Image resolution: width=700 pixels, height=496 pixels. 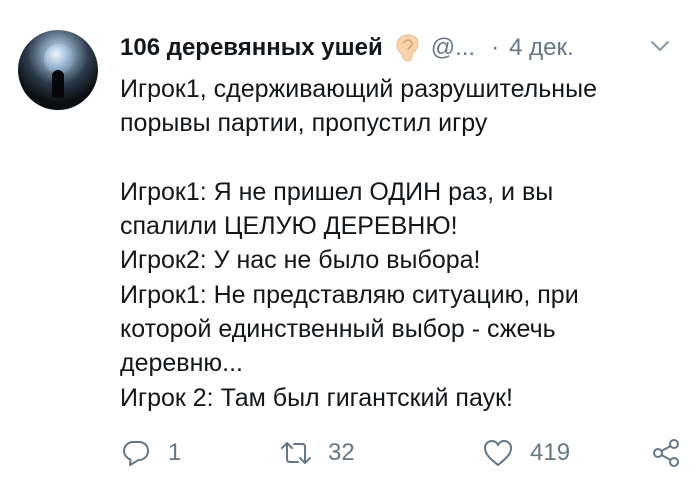 What do you see at coordinates (400, 158) in the screenshot?
I see `tweet-blank-line` at bounding box center [400, 158].